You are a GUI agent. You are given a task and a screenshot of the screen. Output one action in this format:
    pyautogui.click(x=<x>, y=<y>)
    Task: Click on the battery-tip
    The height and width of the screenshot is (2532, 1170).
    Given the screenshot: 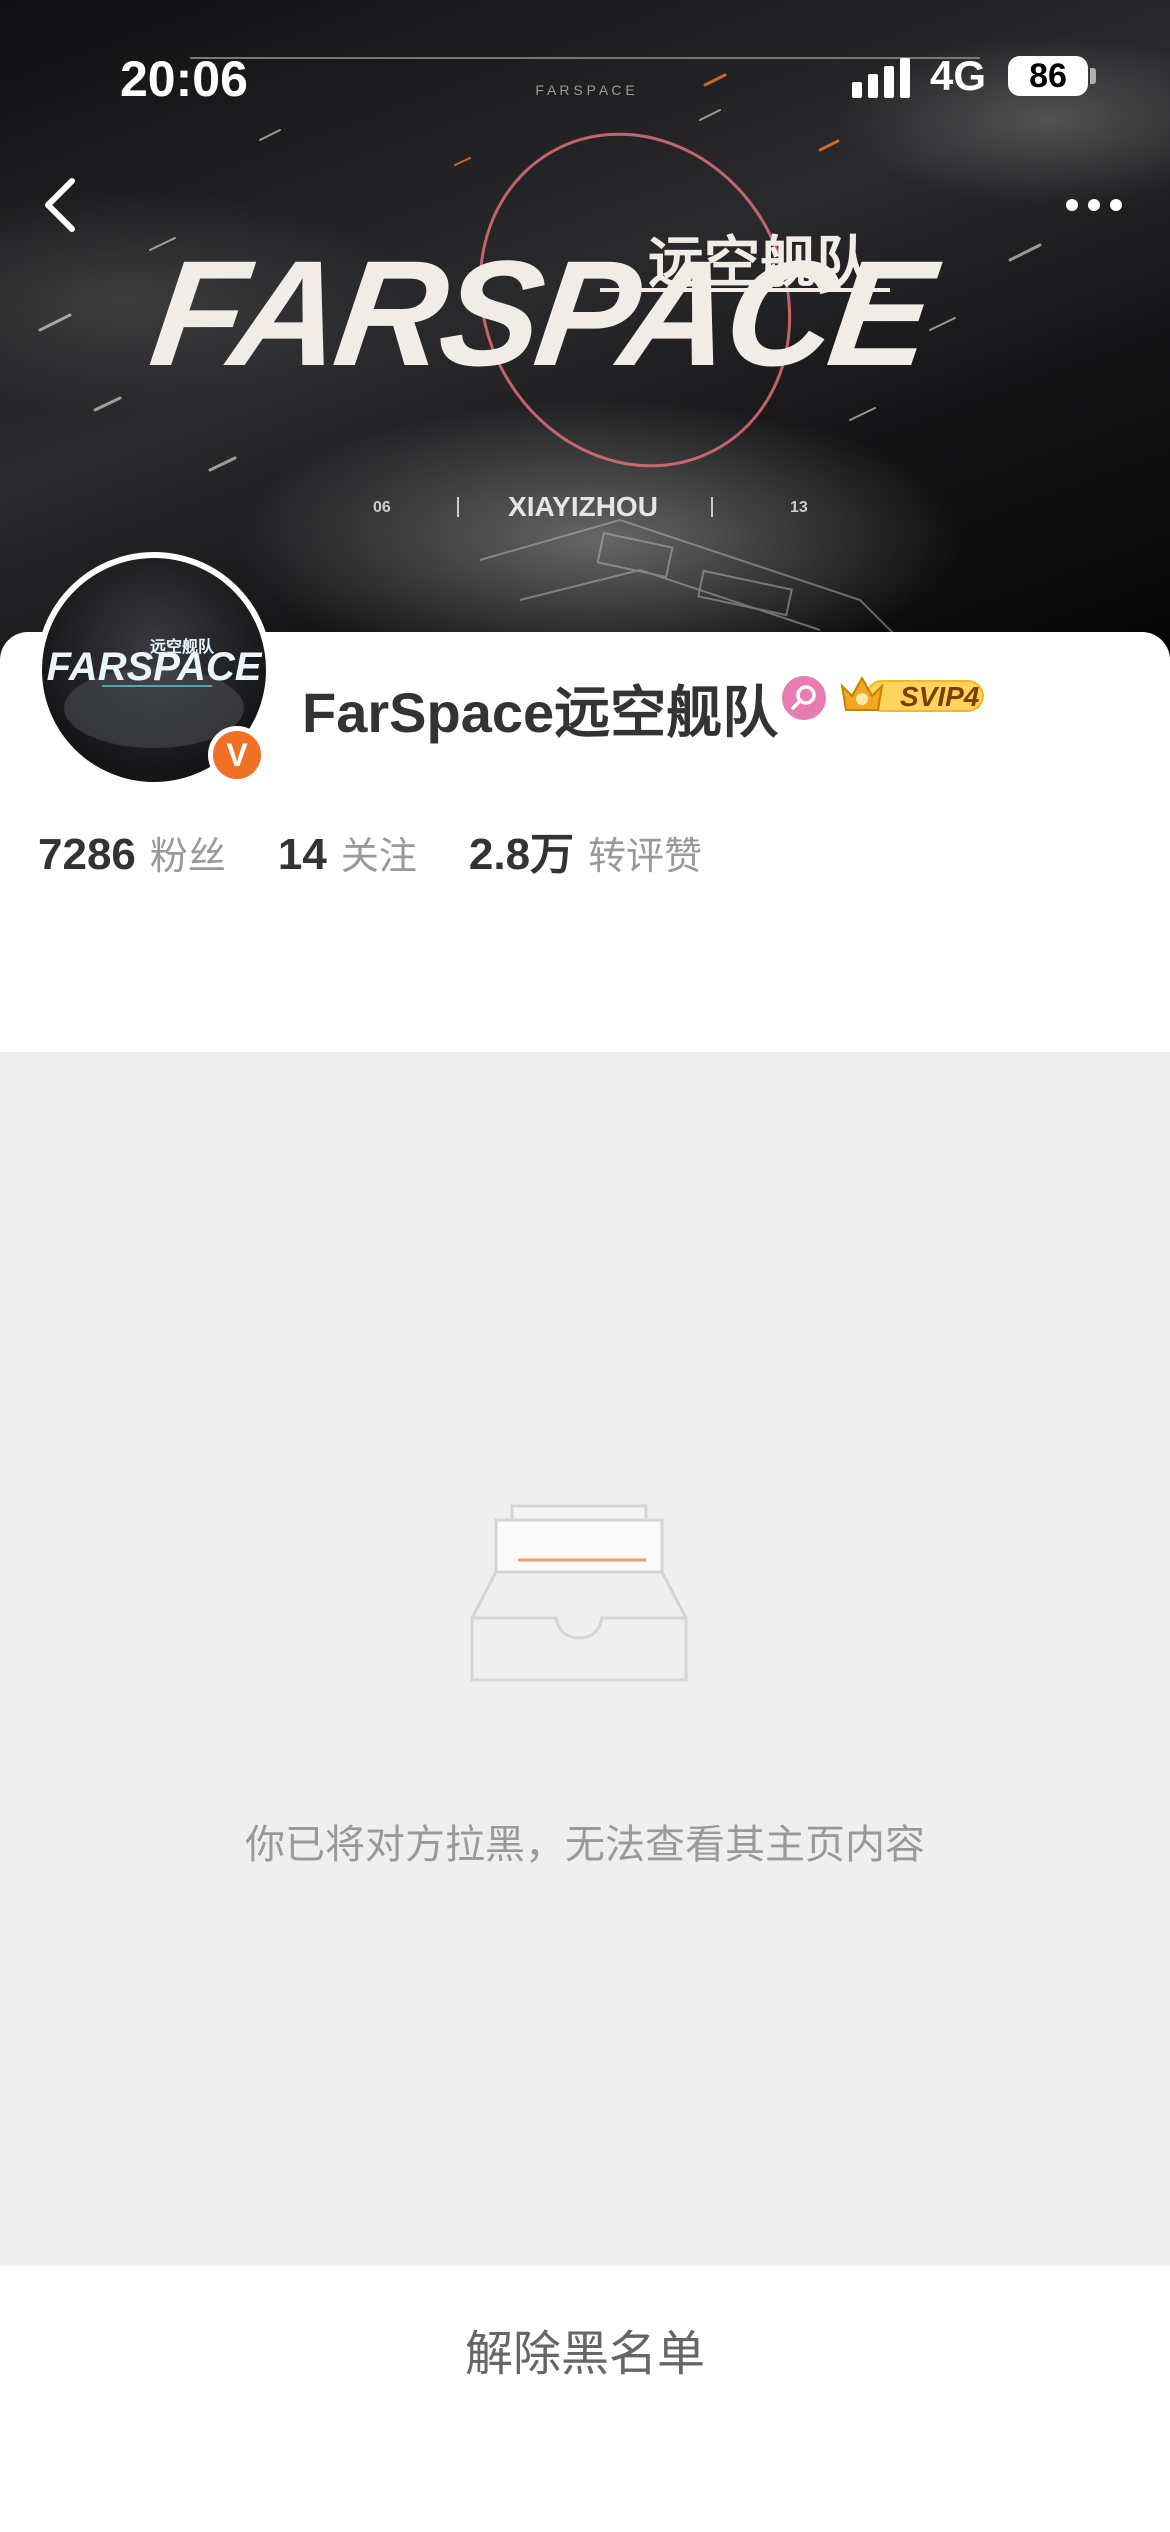 What is the action you would take?
    pyautogui.click(x=1093, y=76)
    